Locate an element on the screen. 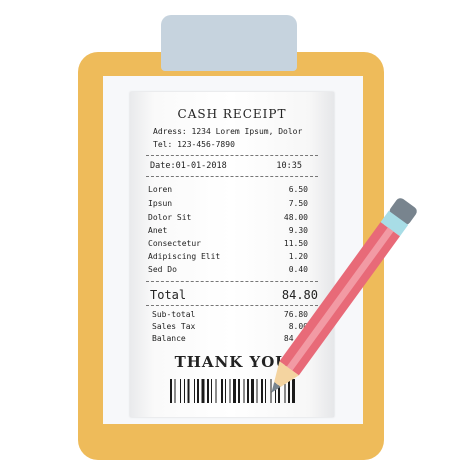  pencil-icon is located at coordinates (344, 295).